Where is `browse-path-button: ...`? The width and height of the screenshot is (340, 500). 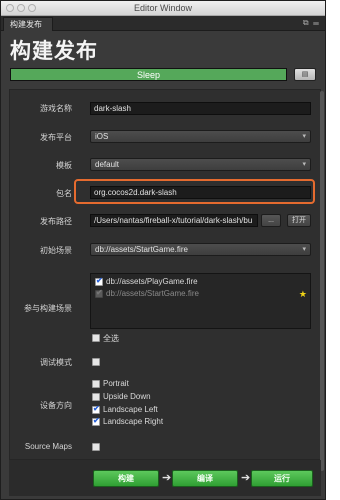
browse-path-button: ... is located at coordinates (271, 220).